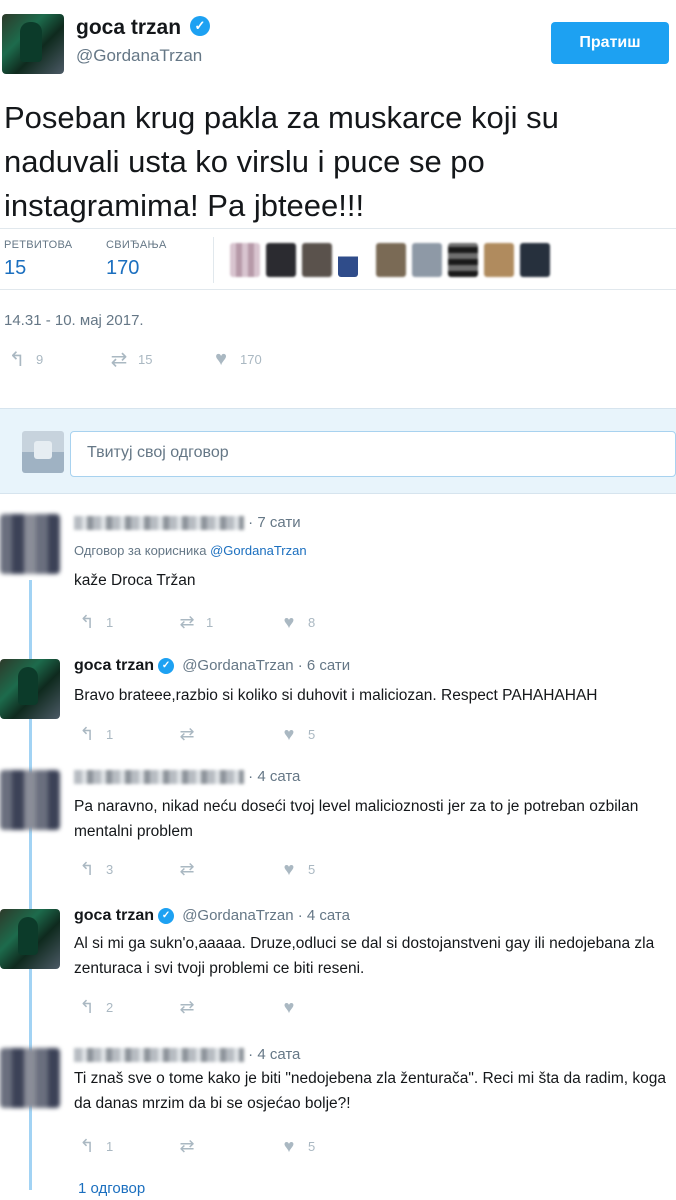 Image resolution: width=676 pixels, height=1200 pixels. What do you see at coordinates (213, 260) in the screenshot?
I see `stats-divider` at bounding box center [213, 260].